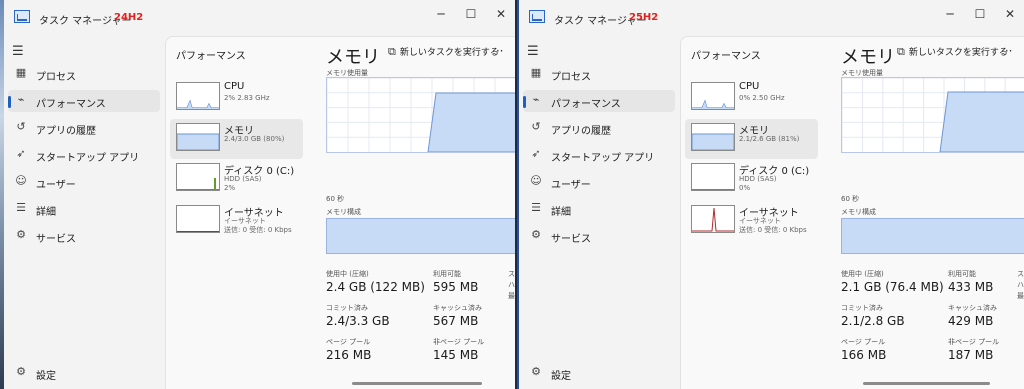  Describe the element at coordinates (971, 355) in the screenshot. I see `stat-value: 187 MB` at that location.